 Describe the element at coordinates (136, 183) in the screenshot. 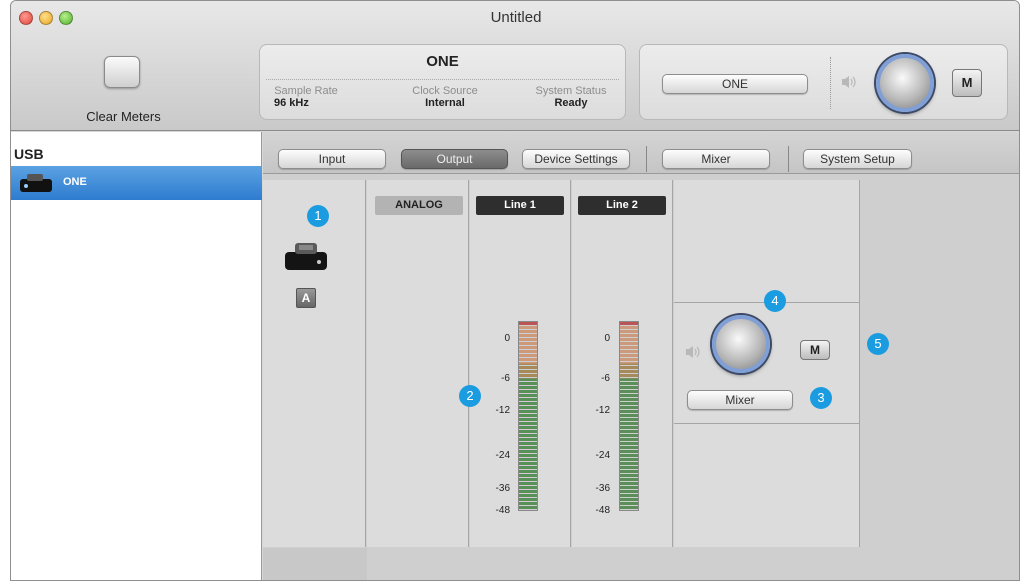

I see `sidebar-item-one: ONE` at that location.